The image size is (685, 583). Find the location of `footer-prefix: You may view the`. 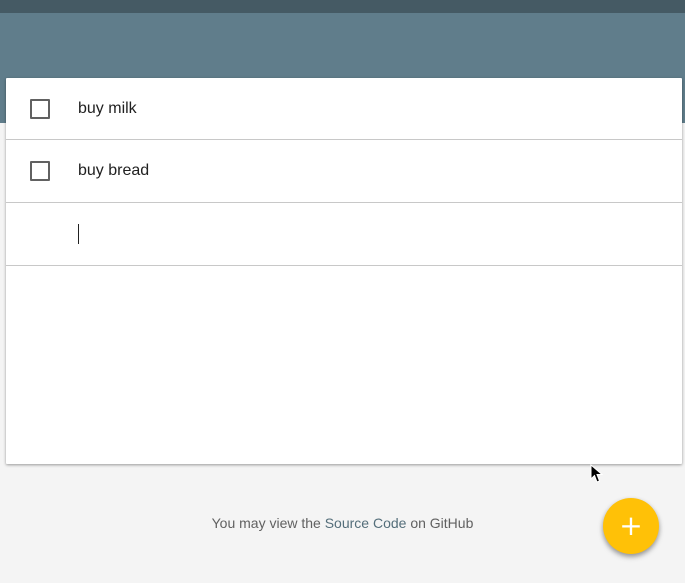

footer-prefix: You may view the is located at coordinates (268, 523).